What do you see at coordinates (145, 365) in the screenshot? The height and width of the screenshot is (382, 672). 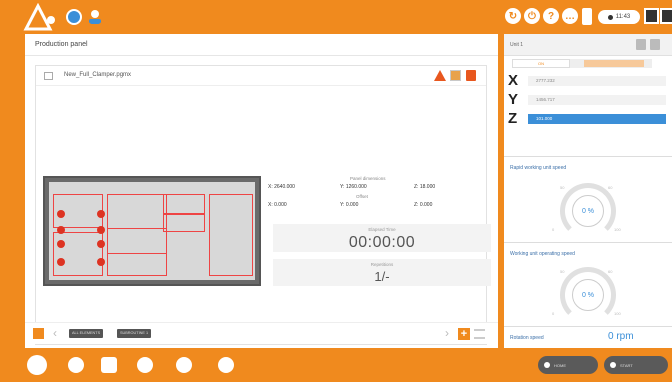 I see `alarm-menu-icon` at bounding box center [145, 365].